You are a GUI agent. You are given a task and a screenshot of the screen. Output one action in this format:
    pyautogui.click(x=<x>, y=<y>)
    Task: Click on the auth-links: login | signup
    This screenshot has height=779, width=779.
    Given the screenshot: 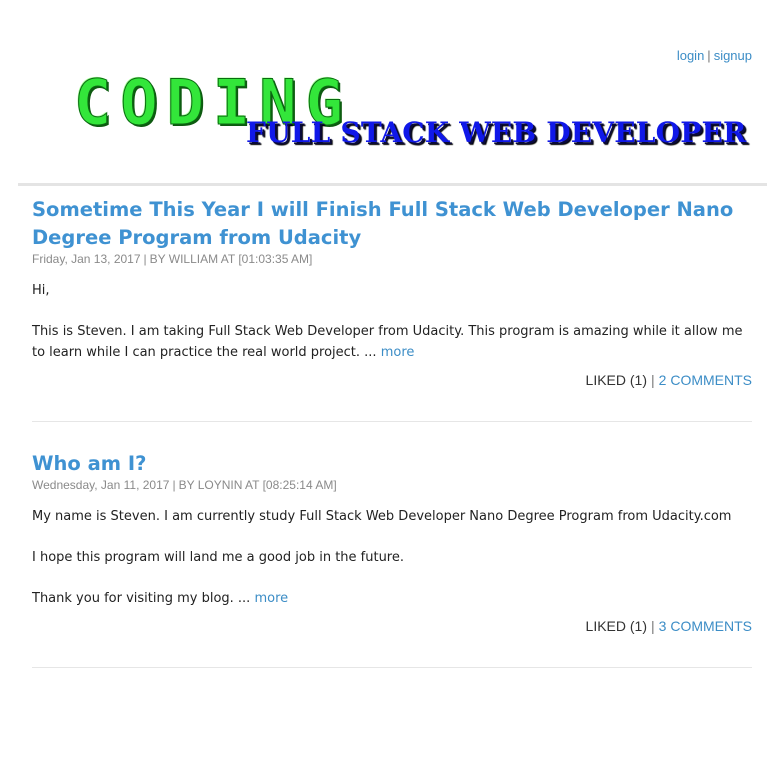 What is the action you would take?
    pyautogui.click(x=714, y=55)
    